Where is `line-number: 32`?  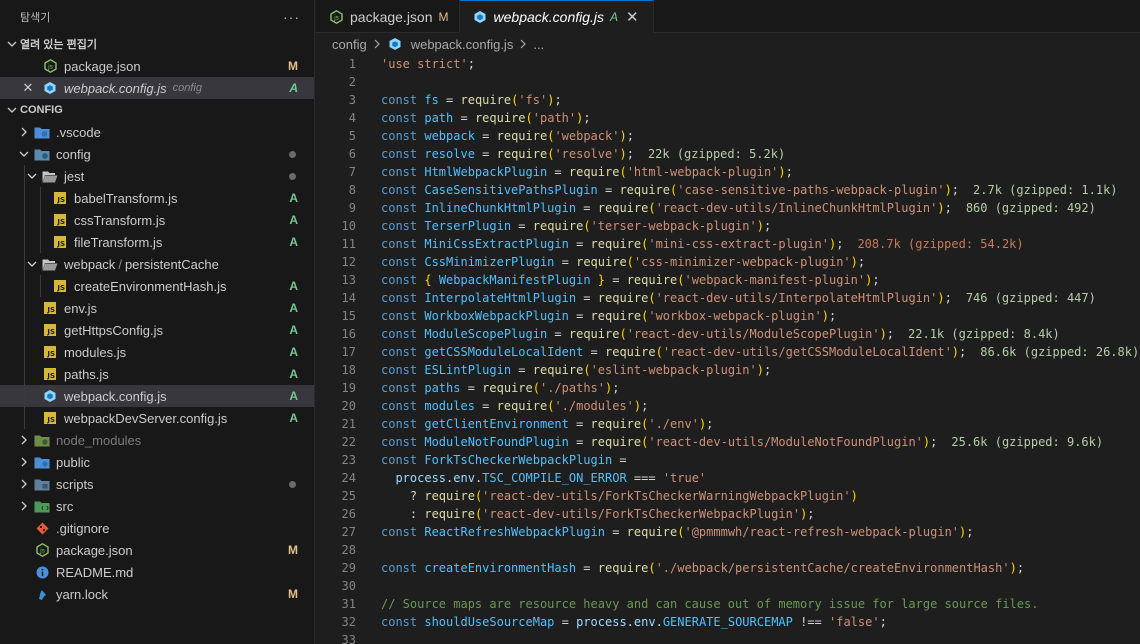
line-number: 32 is located at coordinates (348, 622).